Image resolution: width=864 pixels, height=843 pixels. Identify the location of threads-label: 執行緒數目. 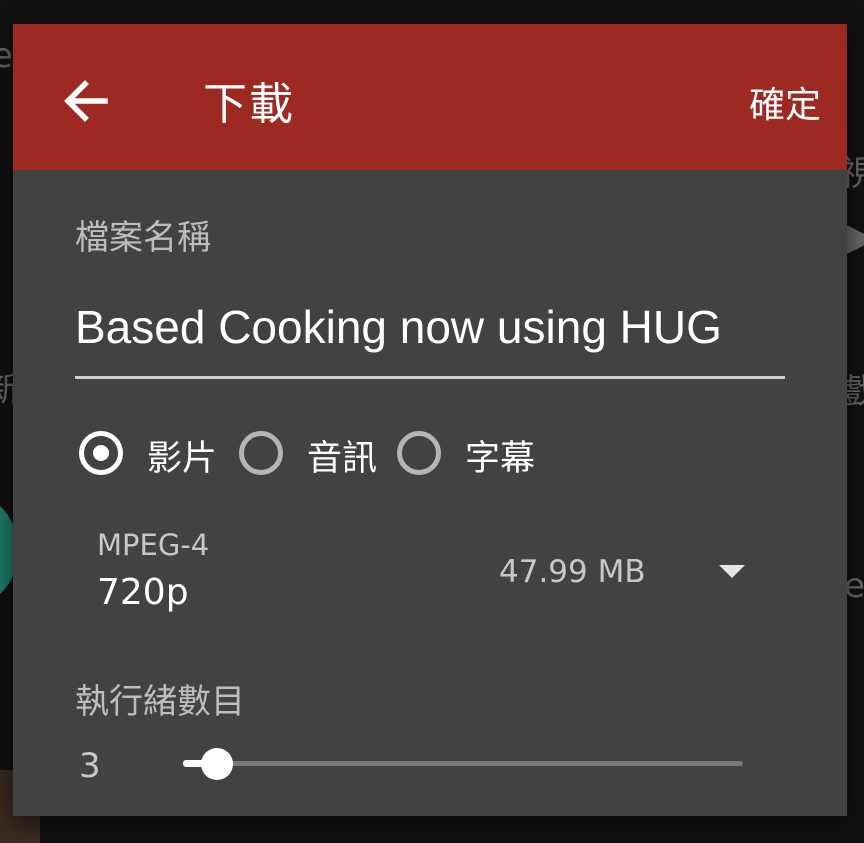
(160, 702).